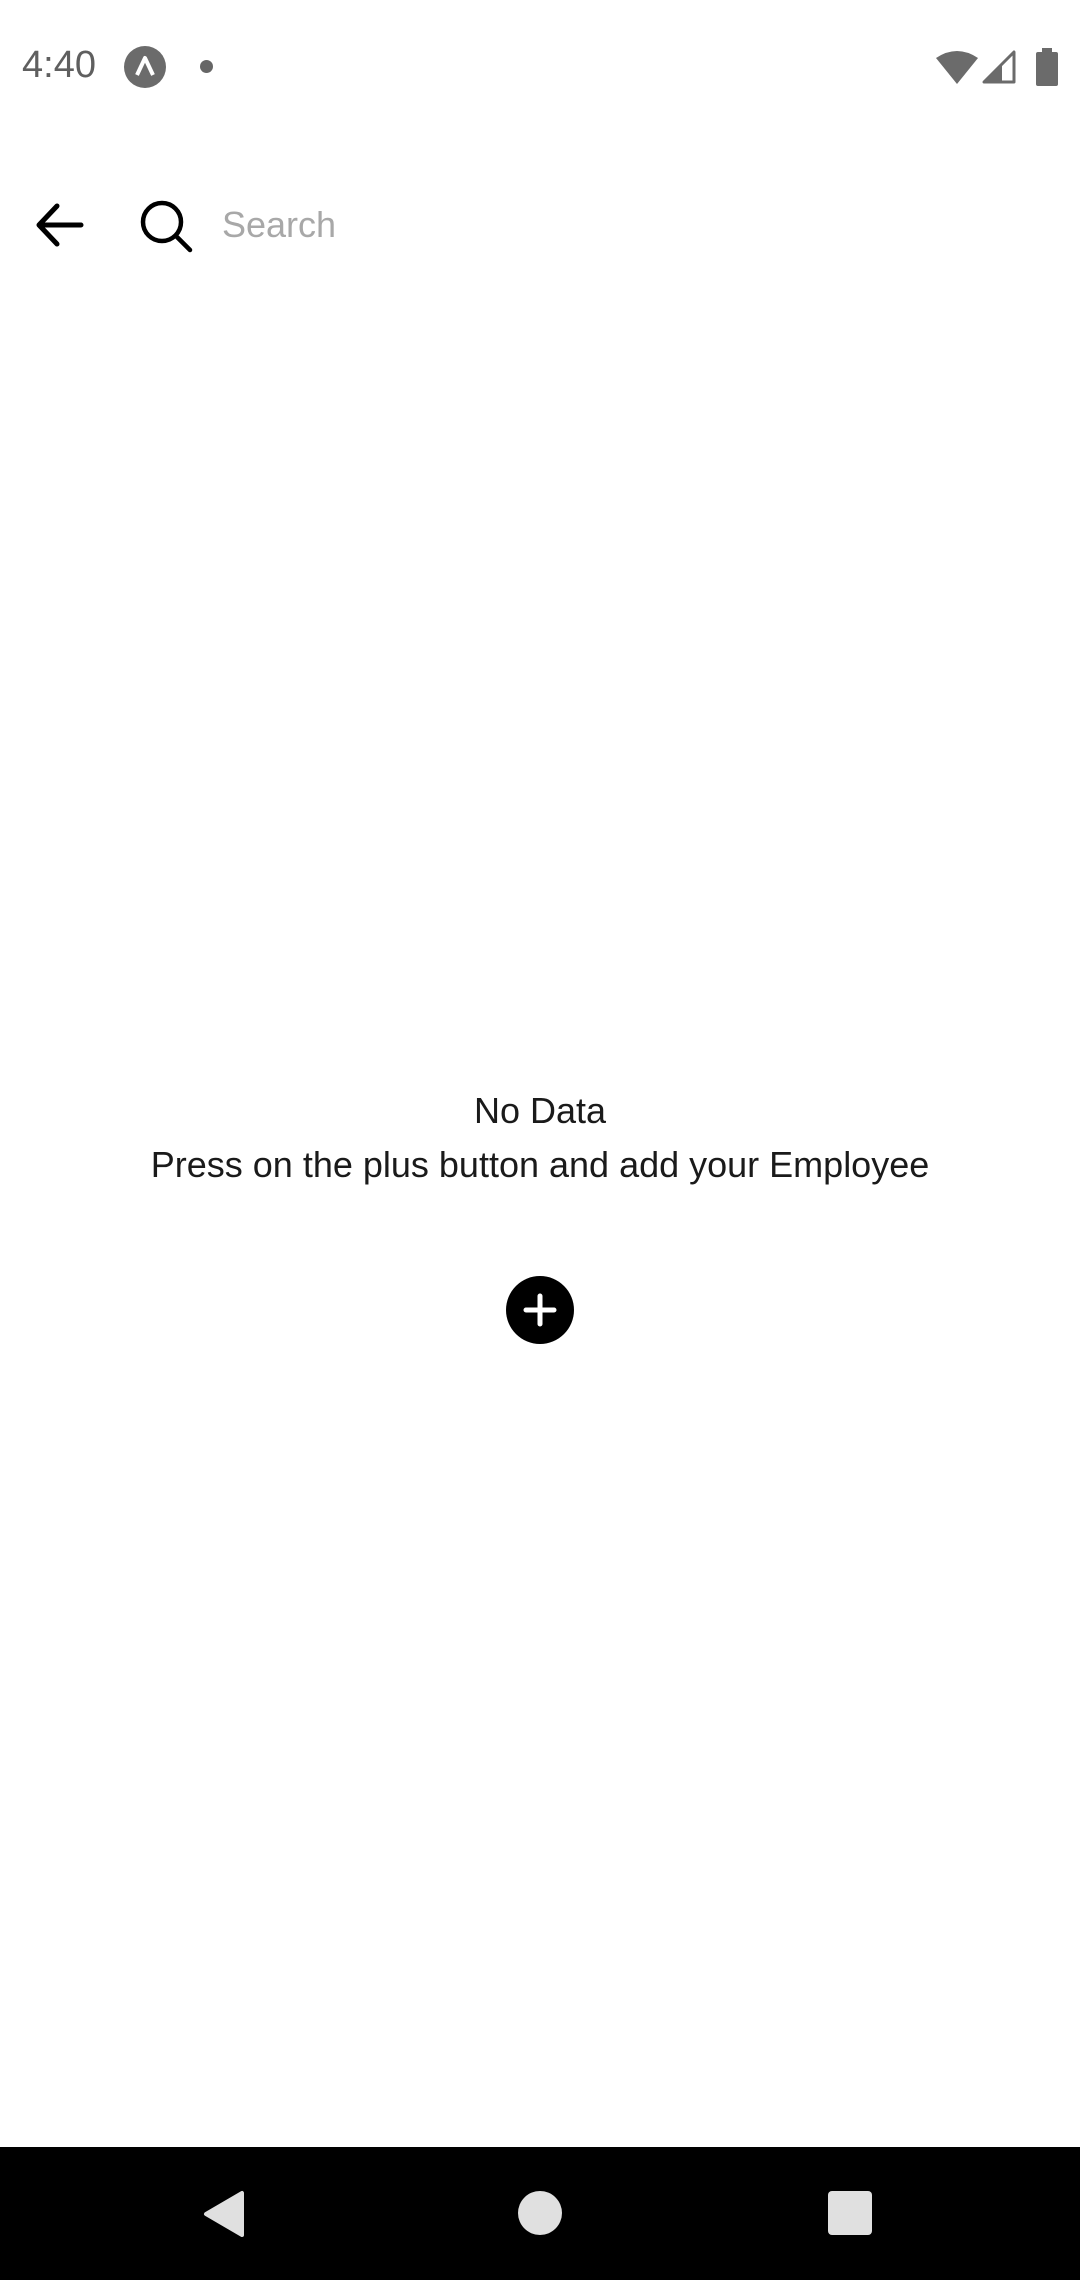 Image resolution: width=1080 pixels, height=2280 pixels. I want to click on empty-state-title: No Data, so click(540, 1110).